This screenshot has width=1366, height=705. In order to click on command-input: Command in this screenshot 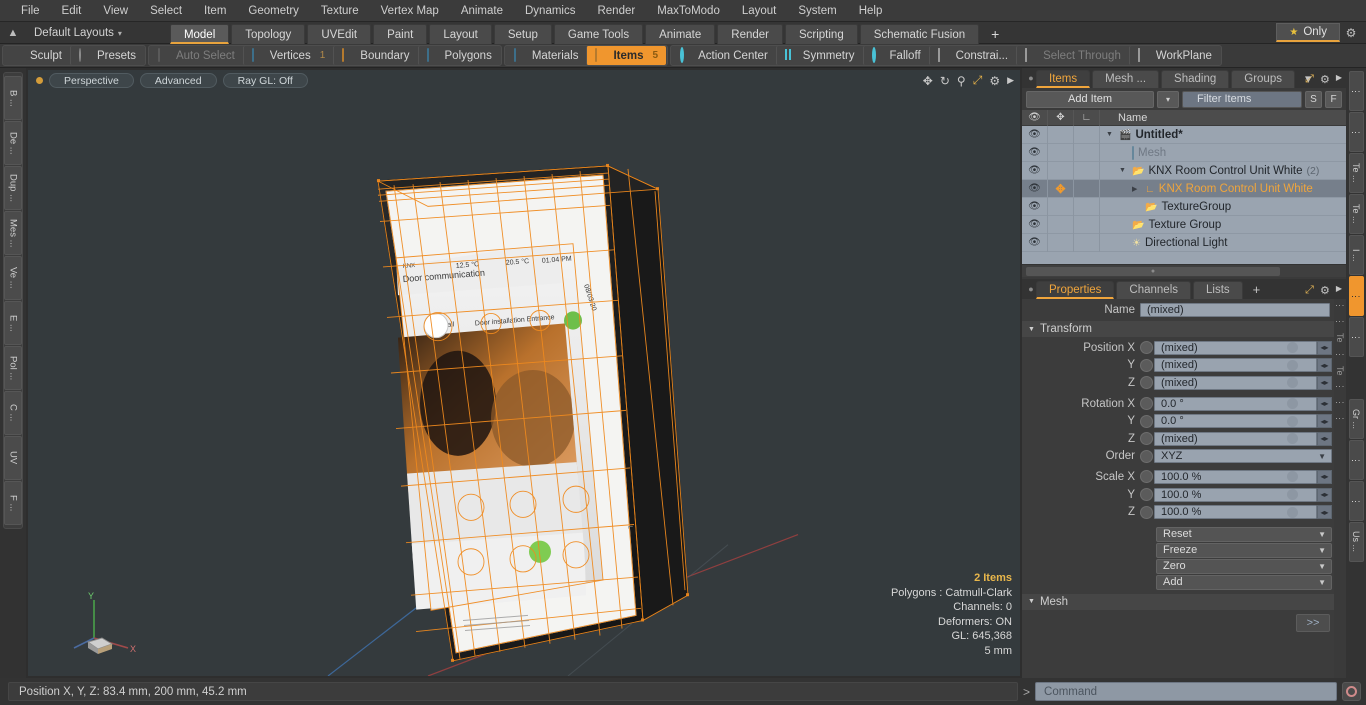, I will do `click(1186, 691)`.